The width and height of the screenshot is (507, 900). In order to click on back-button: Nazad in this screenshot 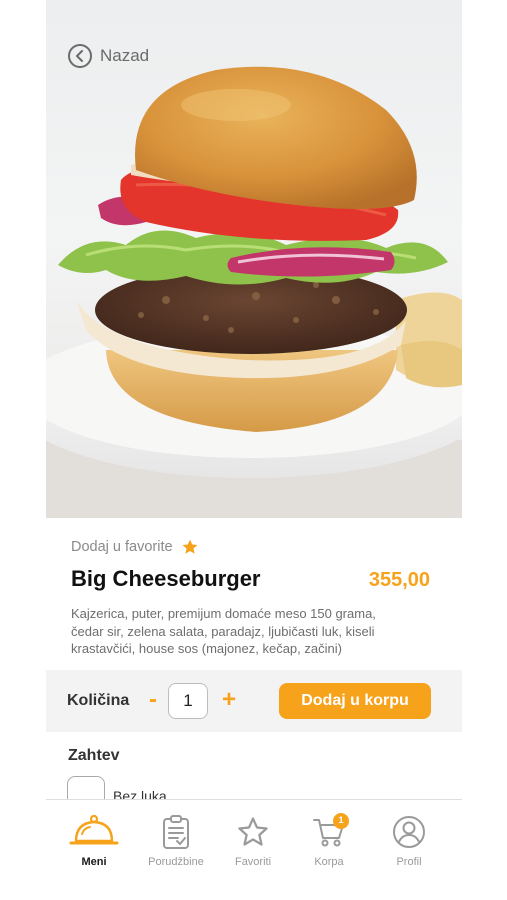, I will do `click(108, 56)`.